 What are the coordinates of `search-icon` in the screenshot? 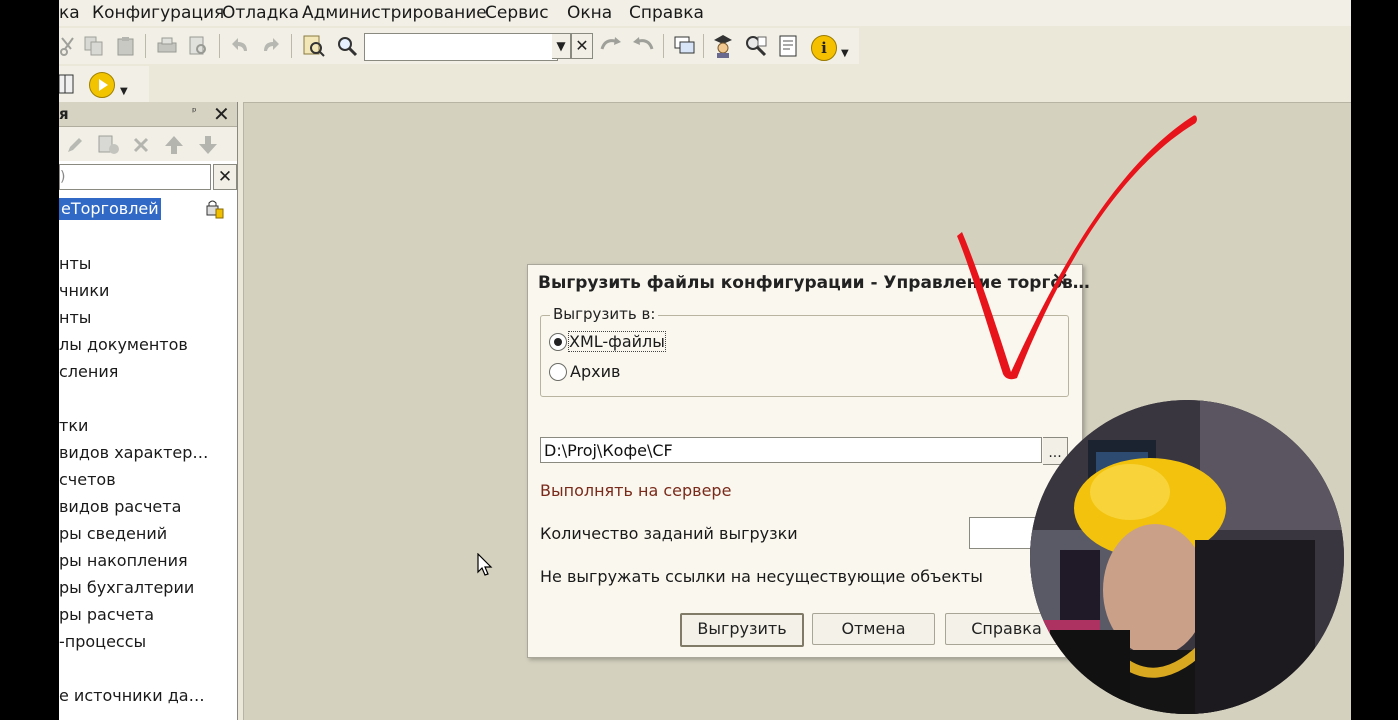 It's located at (347, 46).